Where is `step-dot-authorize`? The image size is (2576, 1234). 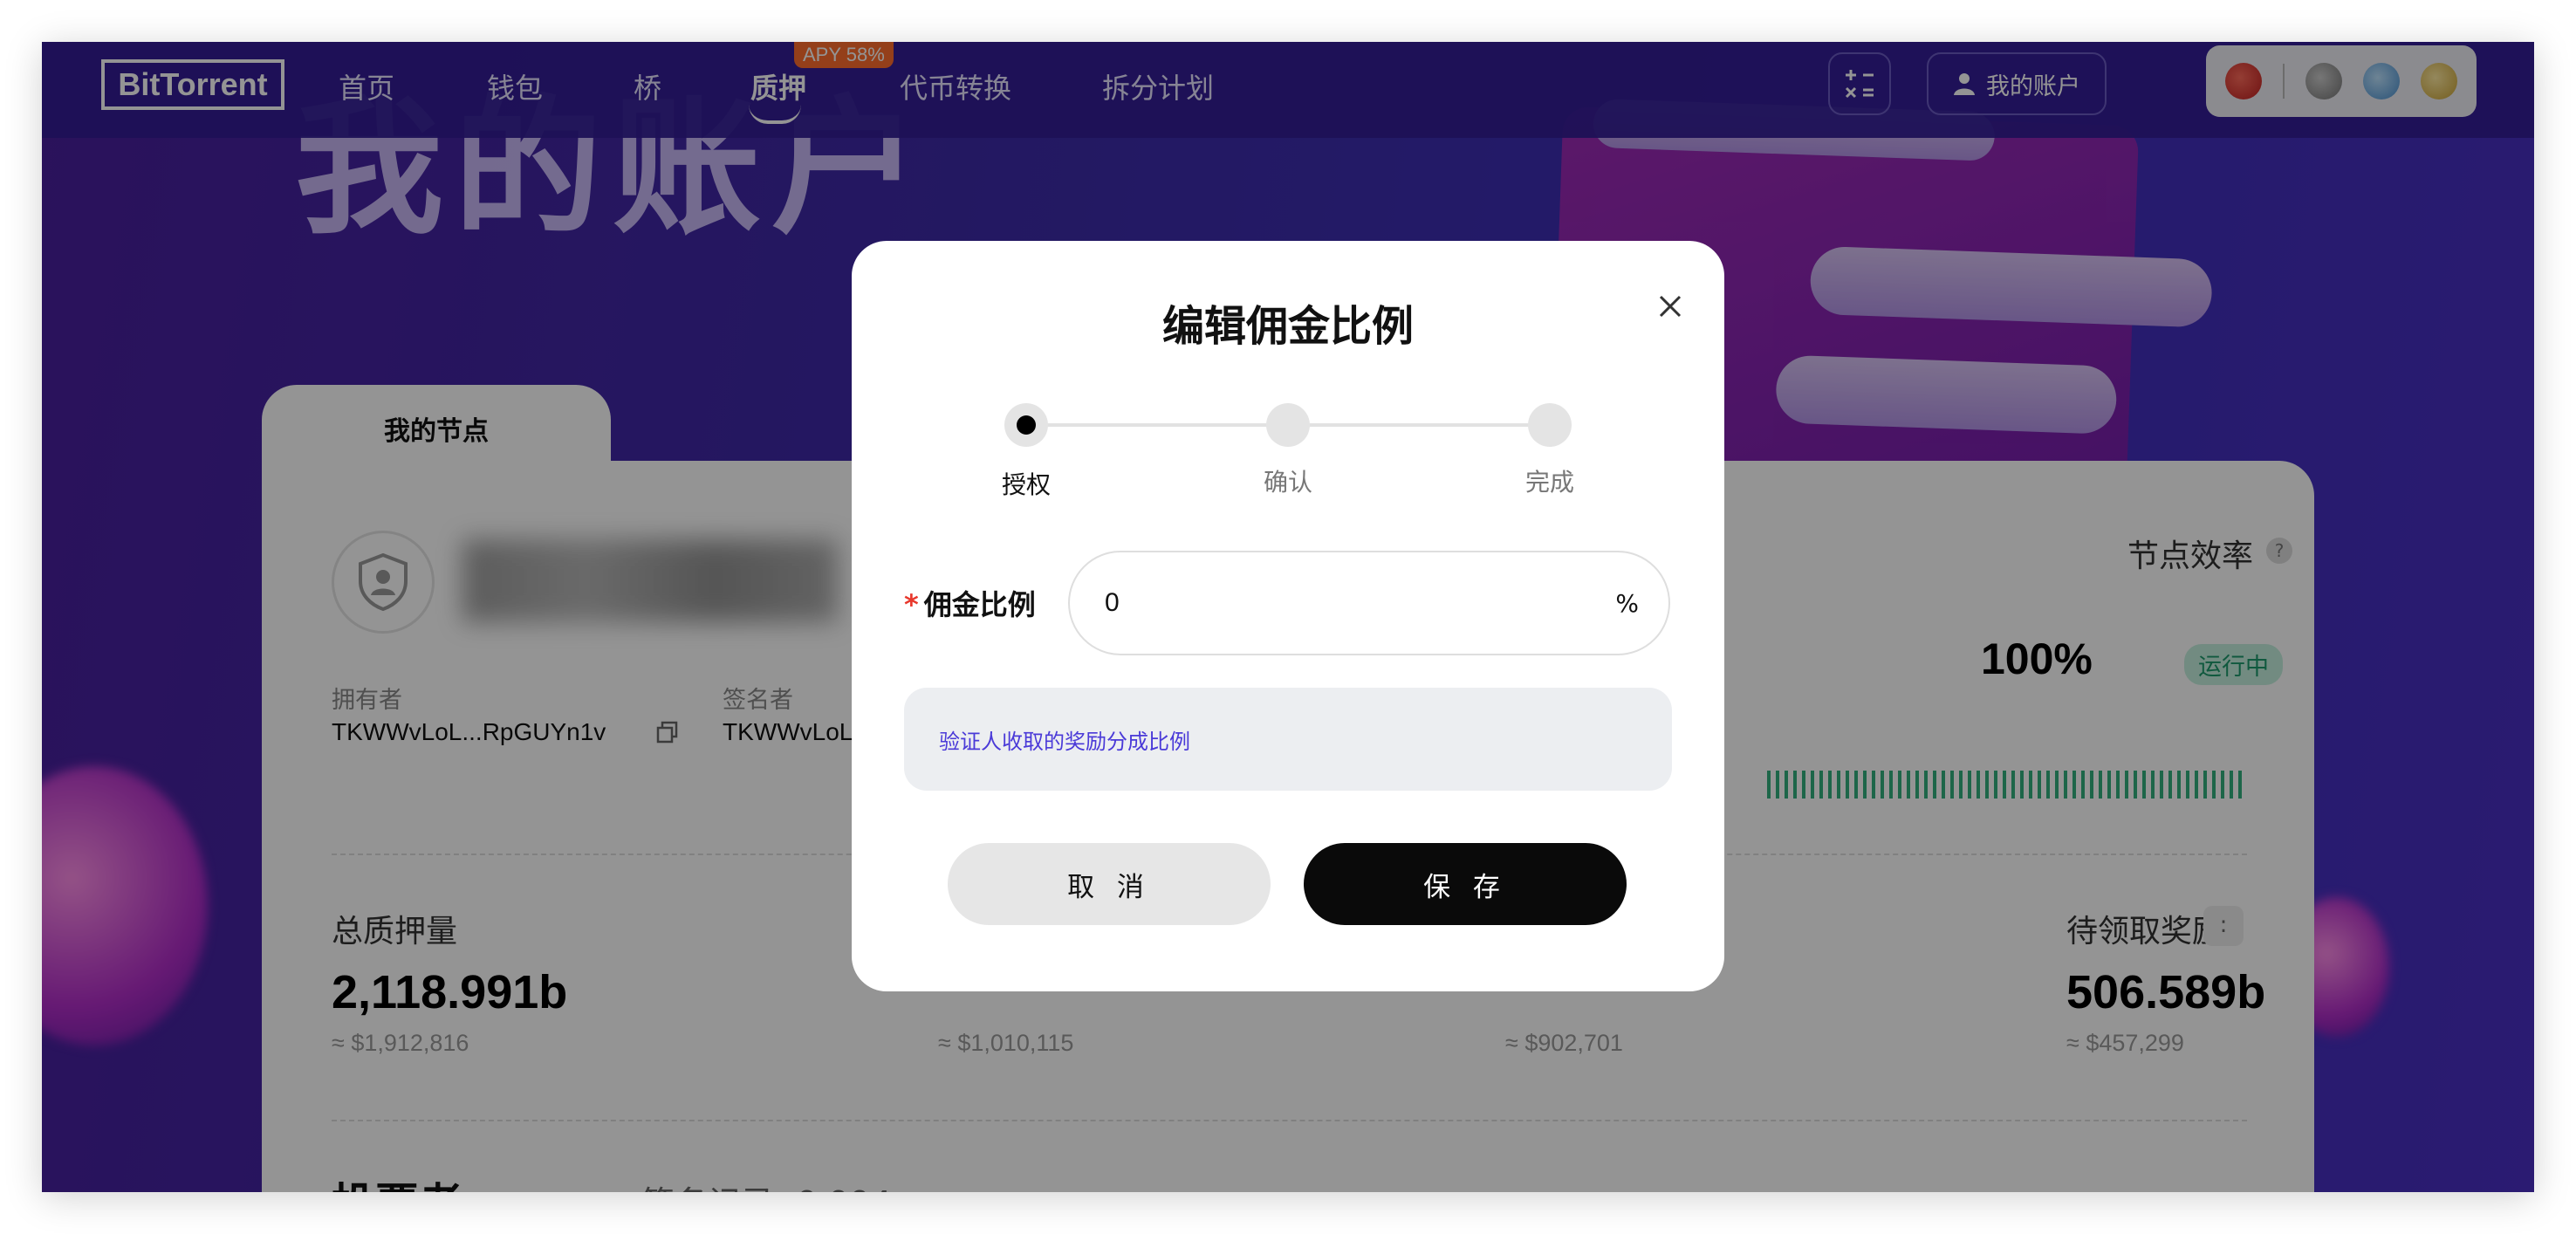 step-dot-authorize is located at coordinates (1026, 425).